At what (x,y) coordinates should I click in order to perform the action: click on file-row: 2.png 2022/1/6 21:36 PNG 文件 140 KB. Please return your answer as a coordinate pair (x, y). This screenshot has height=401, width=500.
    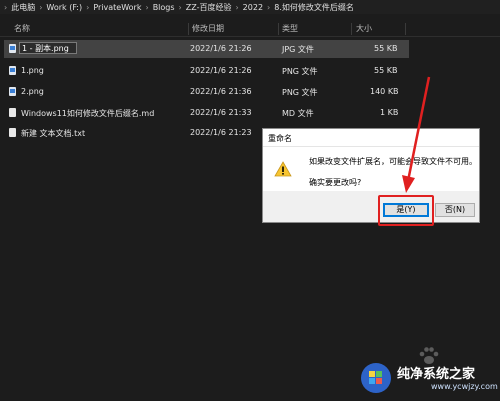
    Looking at the image, I should click on (206, 92).